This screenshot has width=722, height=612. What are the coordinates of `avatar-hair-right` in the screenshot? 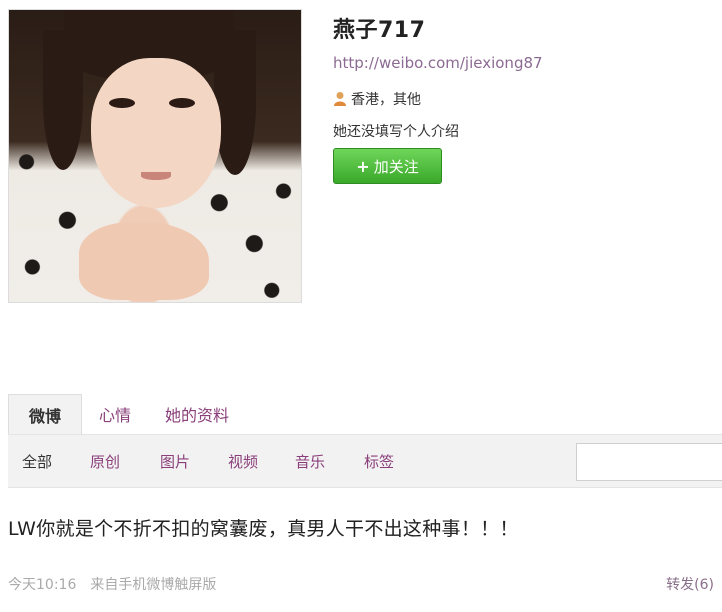 It's located at (235, 102).